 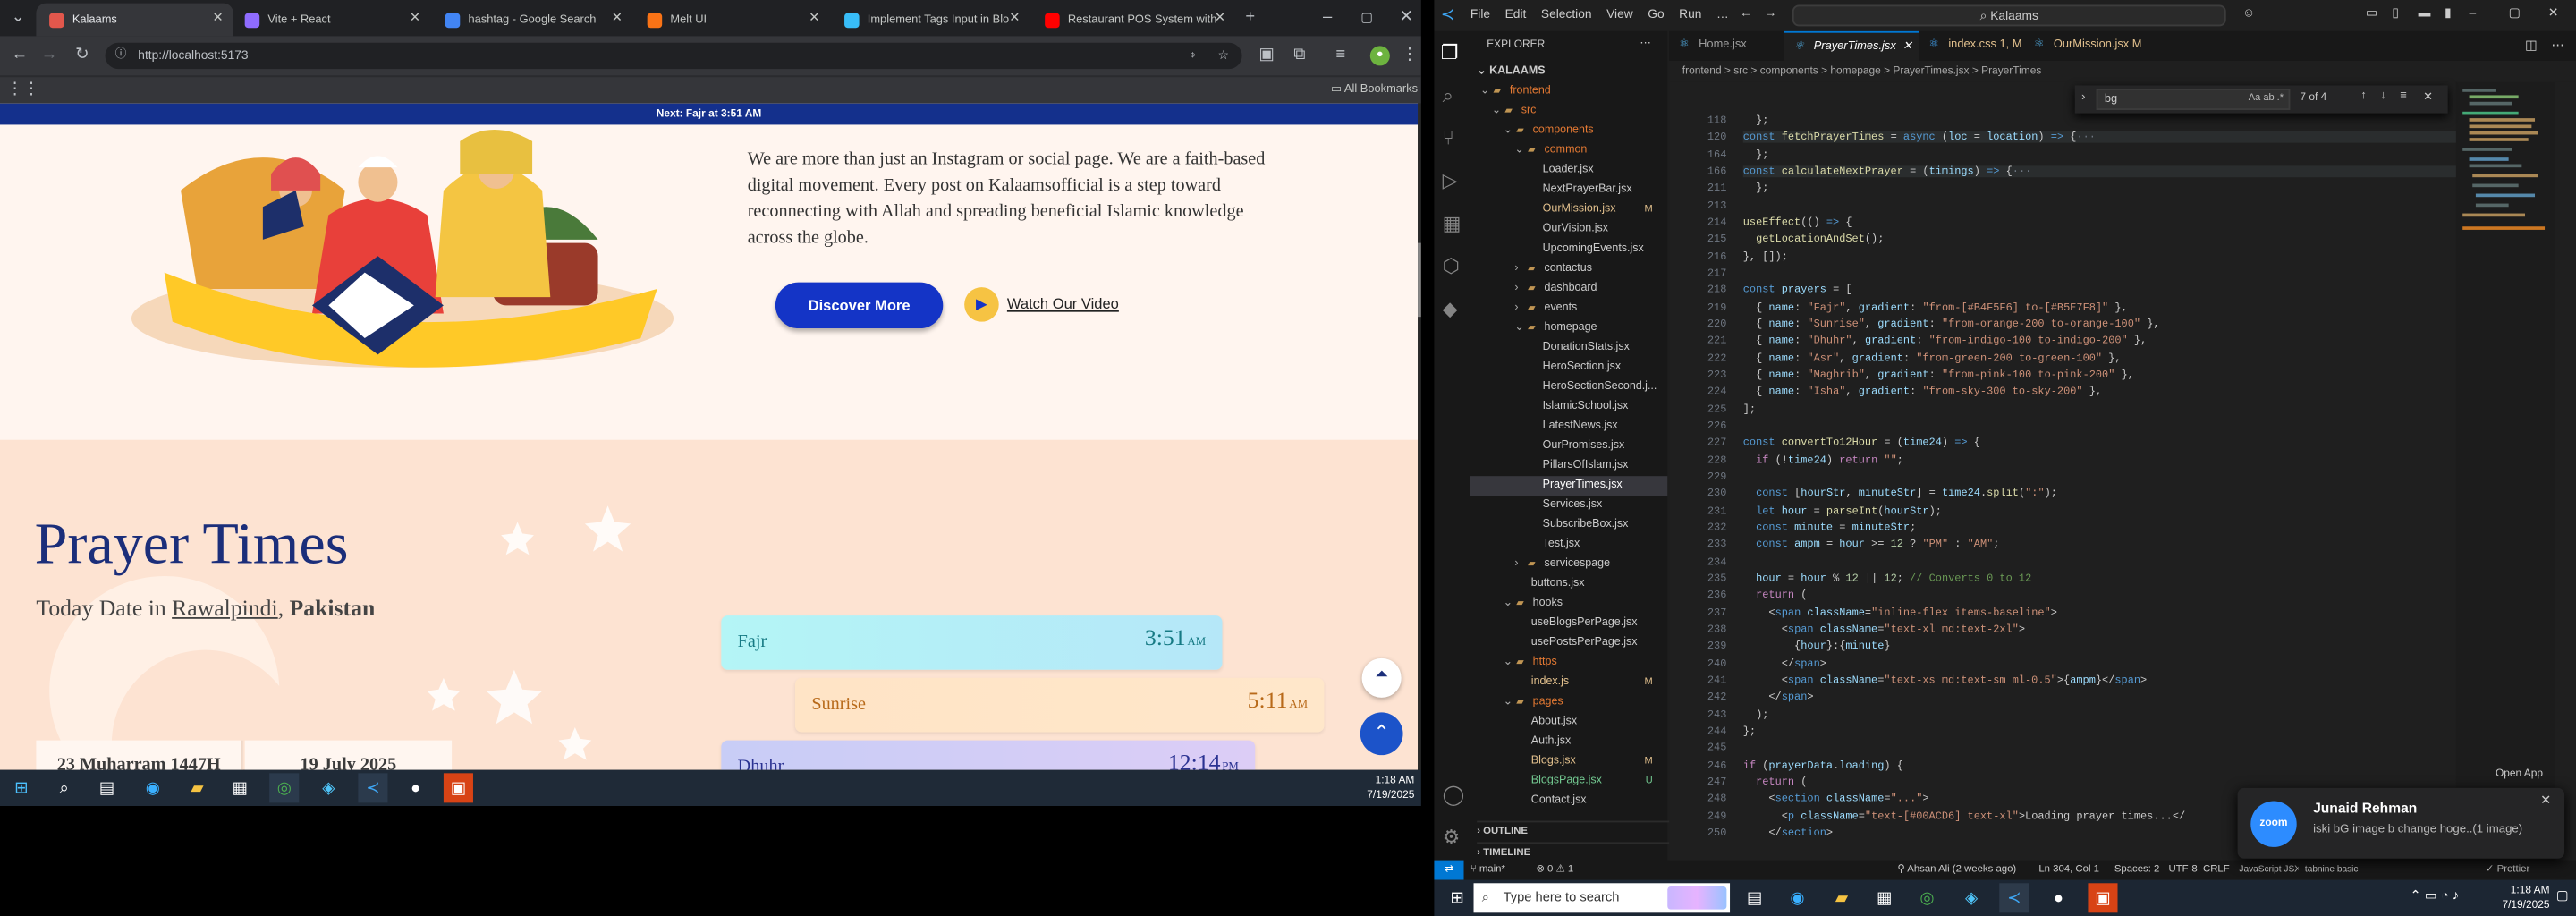 I want to click on command-center: ⌕ Kalaams, so click(x=2009, y=15).